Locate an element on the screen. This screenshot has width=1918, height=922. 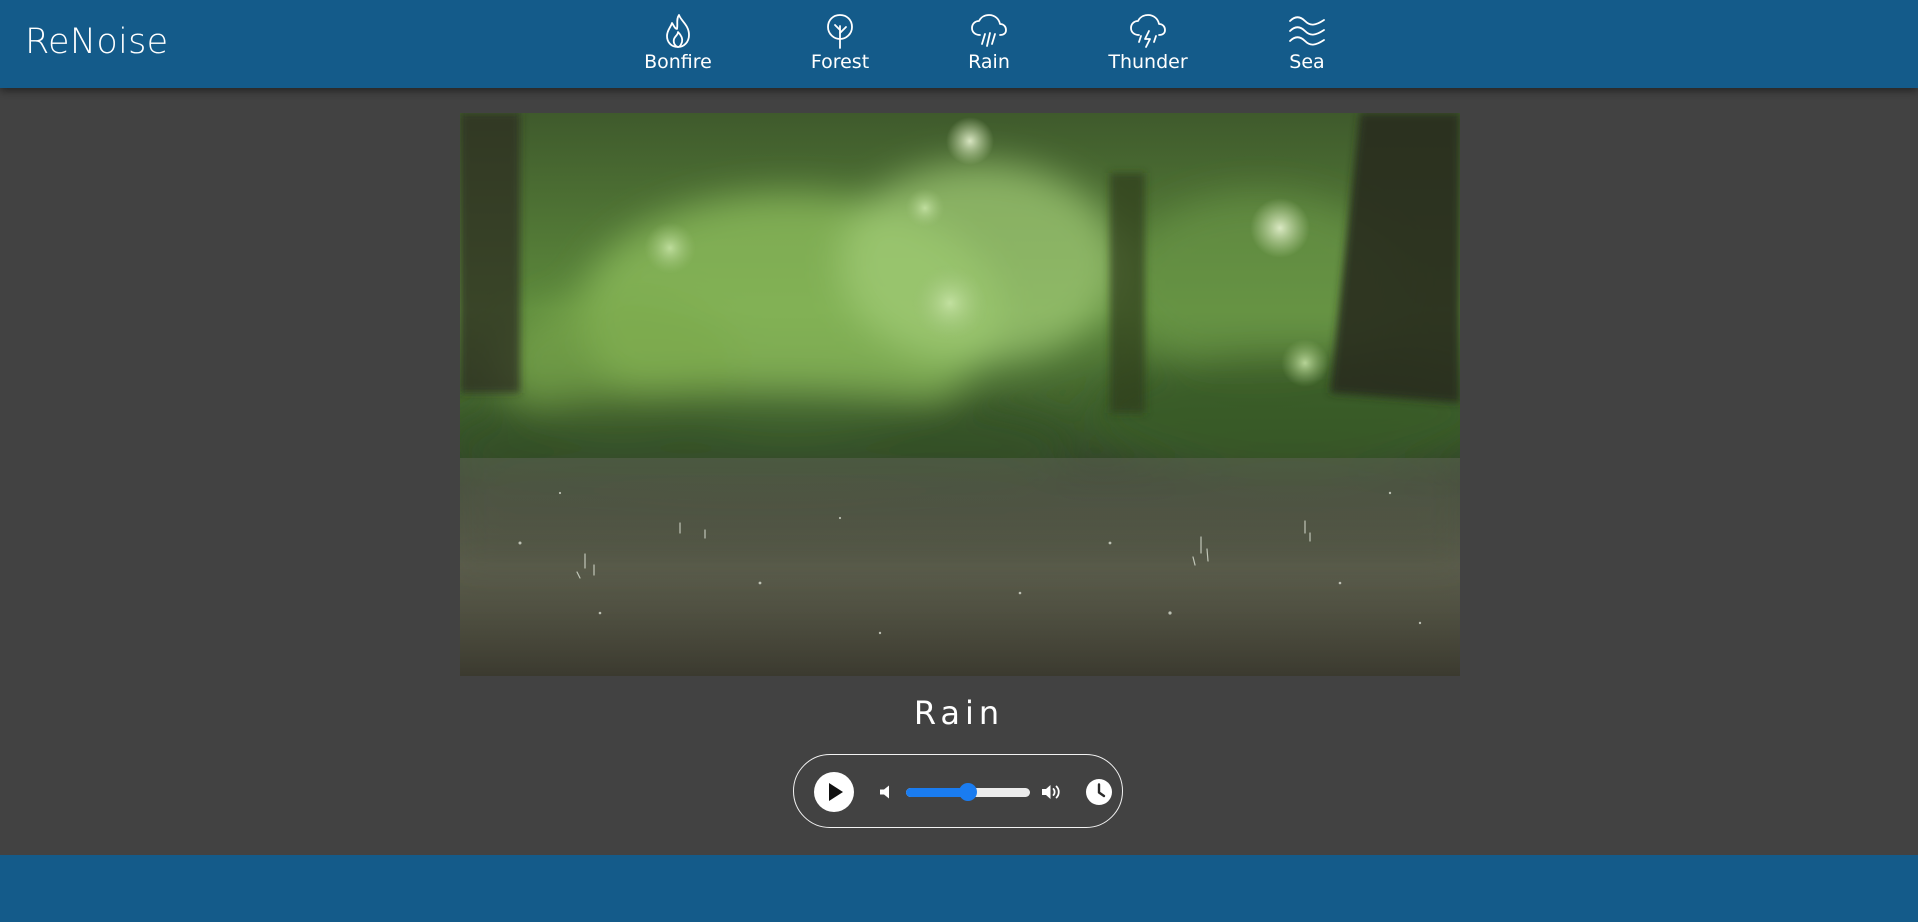
track-title: Rain is located at coordinates (959, 713).